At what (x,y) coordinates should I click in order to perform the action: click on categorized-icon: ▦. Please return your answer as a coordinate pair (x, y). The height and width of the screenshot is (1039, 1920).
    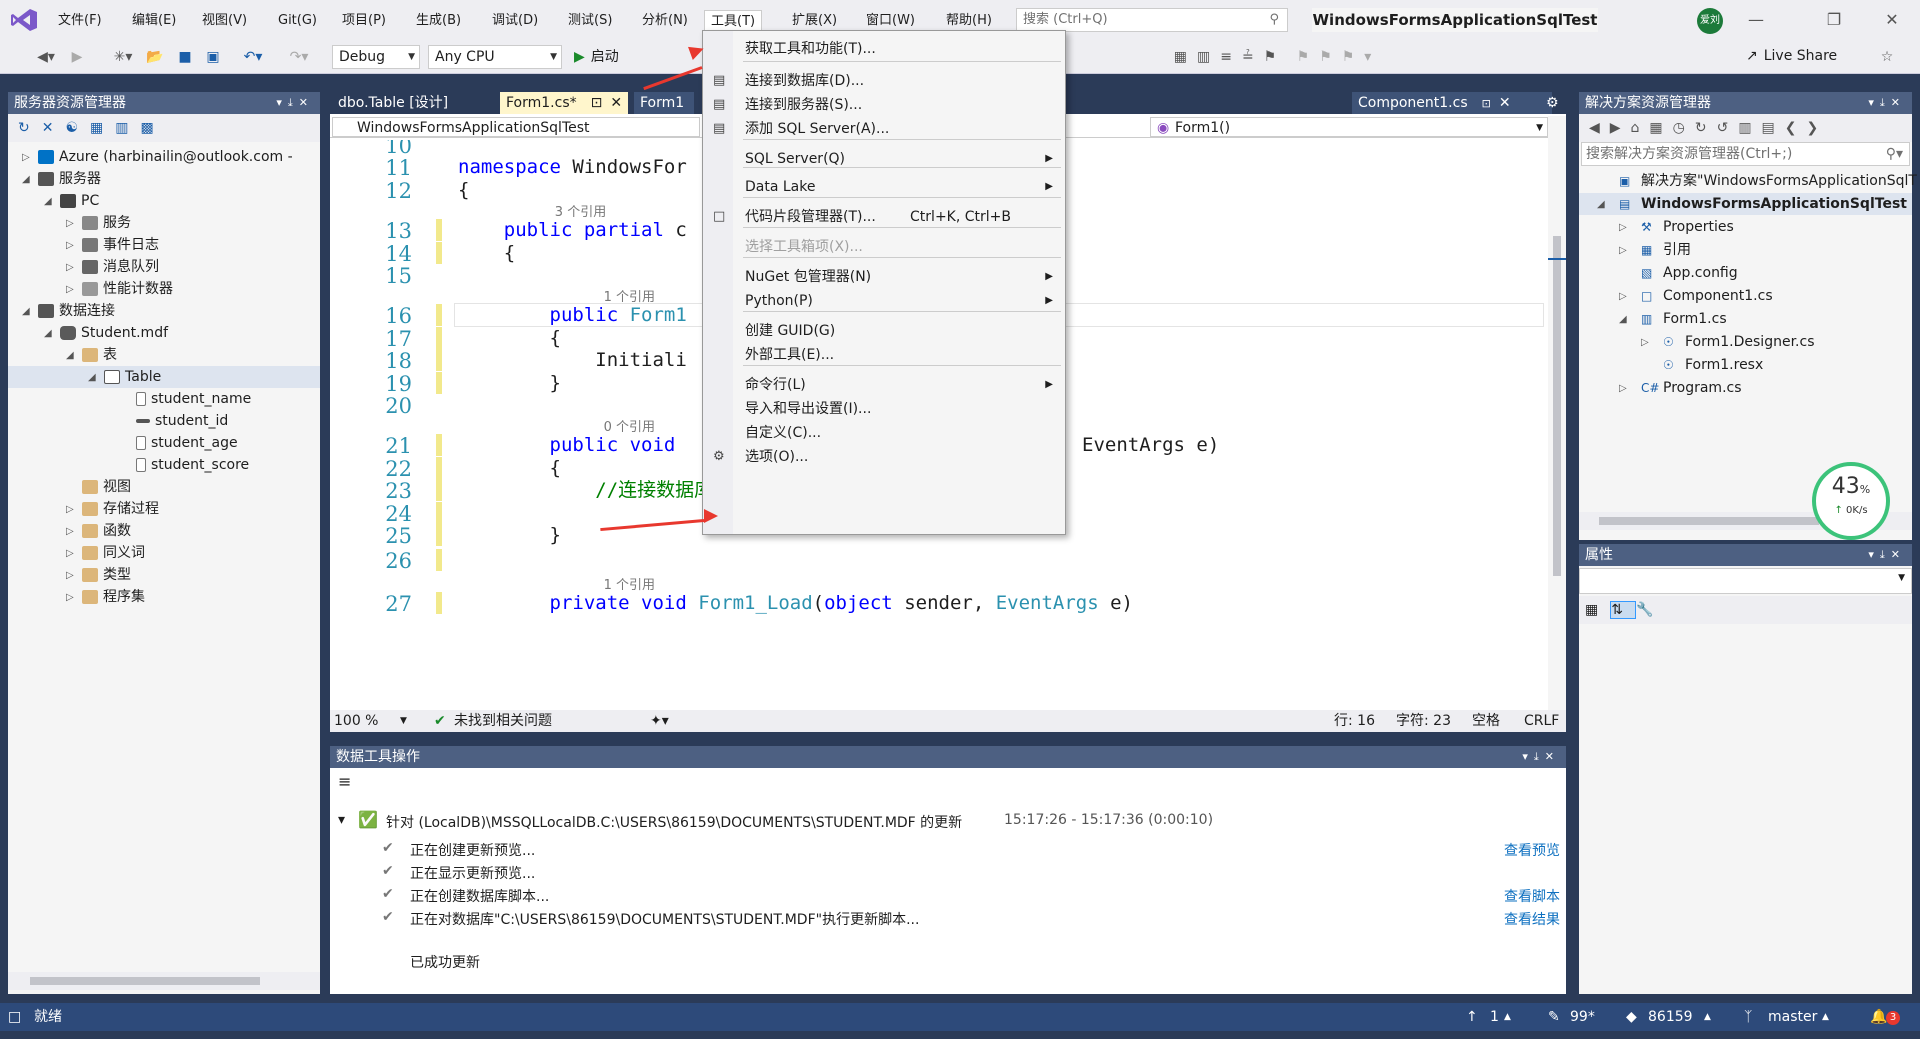
    Looking at the image, I should click on (1597, 610).